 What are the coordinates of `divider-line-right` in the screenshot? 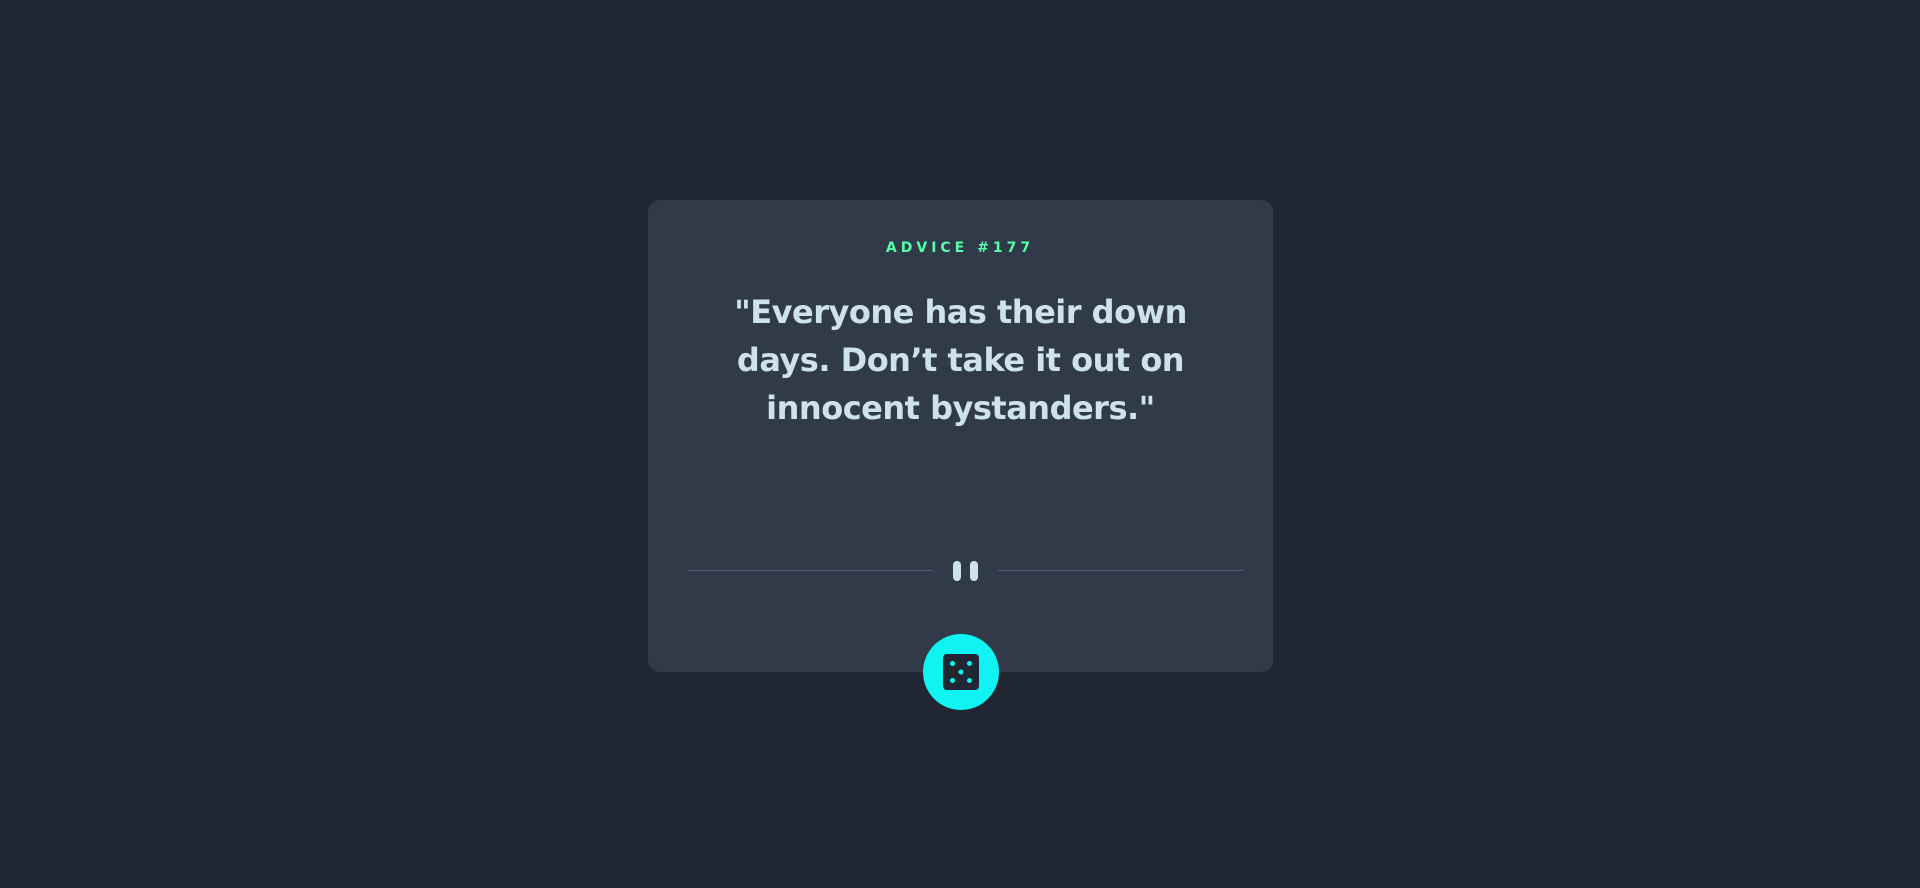 It's located at (1120, 570).